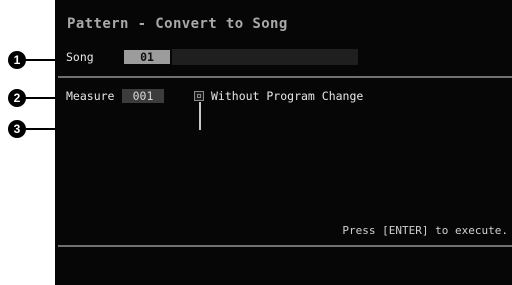 The image size is (512, 285). I want to click on divider-top, so click(285, 77).